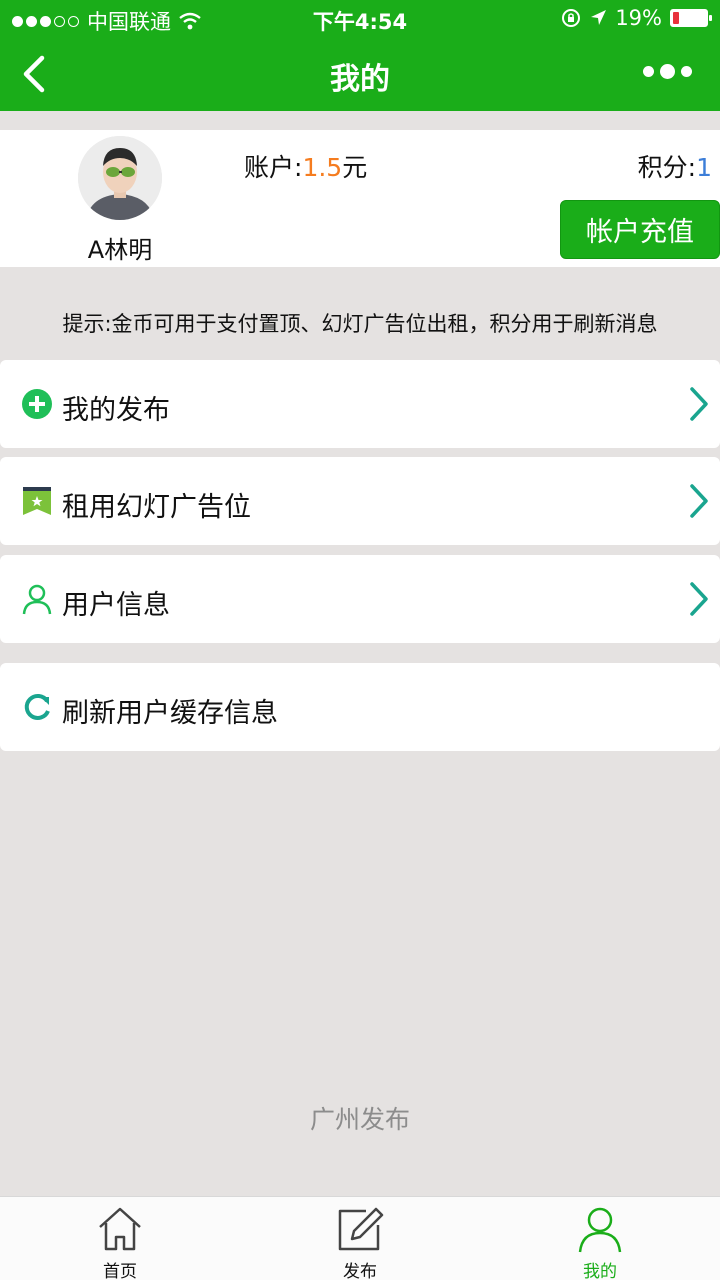 The image size is (720, 1280). What do you see at coordinates (116, 410) in the screenshot?
I see `menu-item-label: 我的发布` at bounding box center [116, 410].